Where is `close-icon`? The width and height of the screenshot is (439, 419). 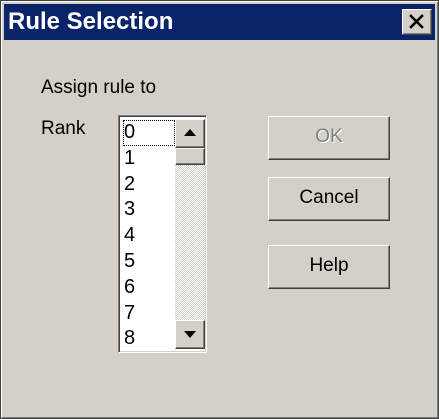
close-icon is located at coordinates (416, 21).